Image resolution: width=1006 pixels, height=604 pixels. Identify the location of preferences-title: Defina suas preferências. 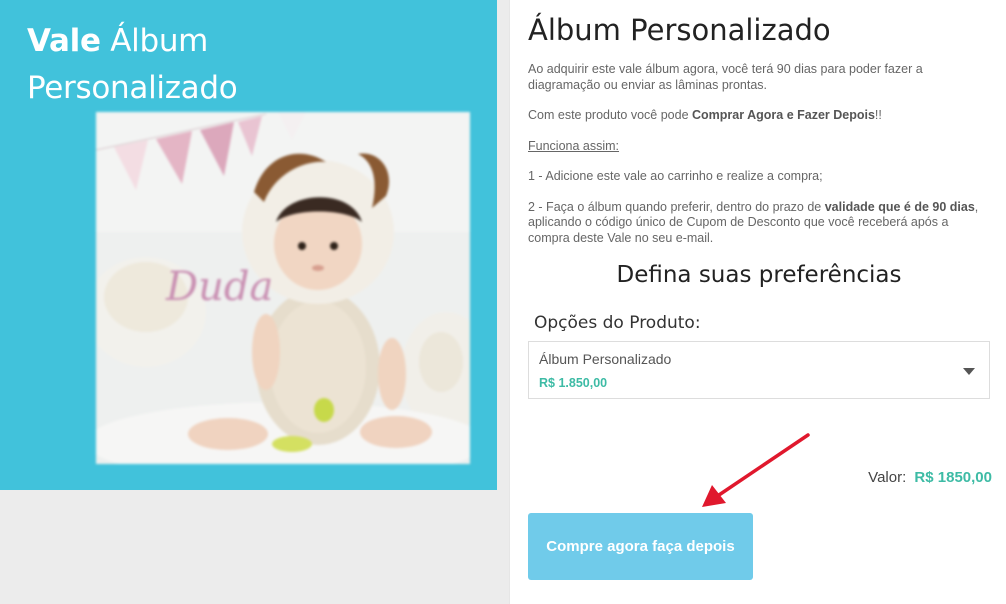
(759, 275).